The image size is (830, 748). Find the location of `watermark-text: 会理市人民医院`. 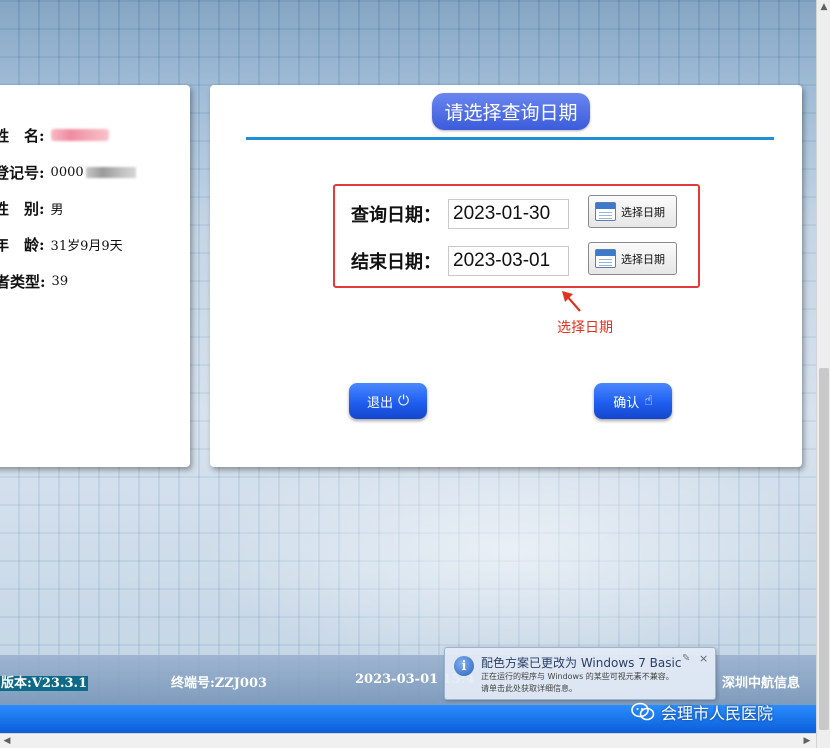

watermark-text: 会理市人民医院 is located at coordinates (717, 713).